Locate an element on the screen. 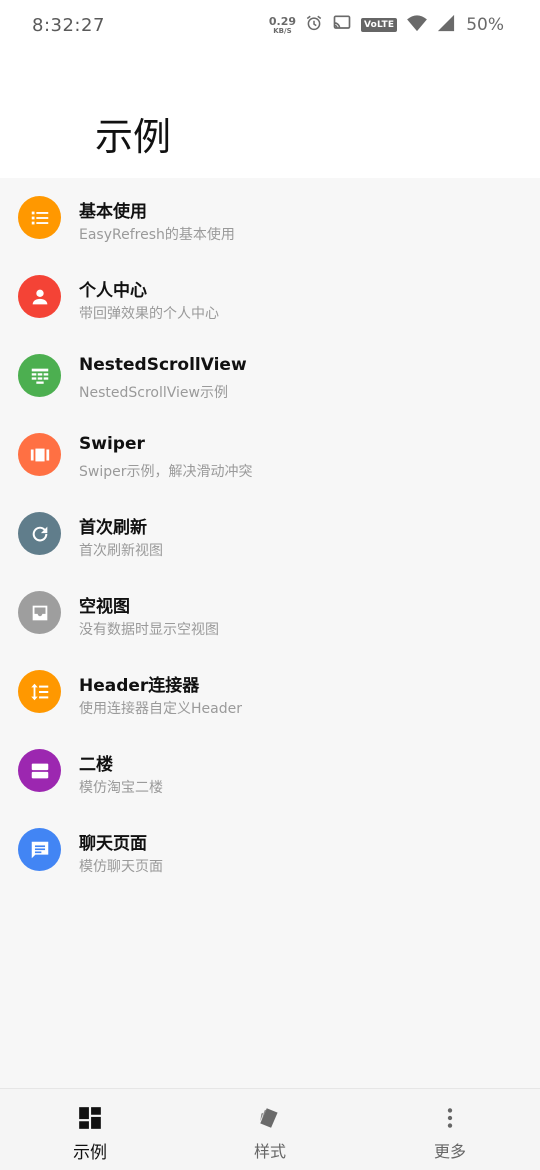  list-item-nested-scroll: NestedScrollView NestedScrollView示例 is located at coordinates (270, 375).